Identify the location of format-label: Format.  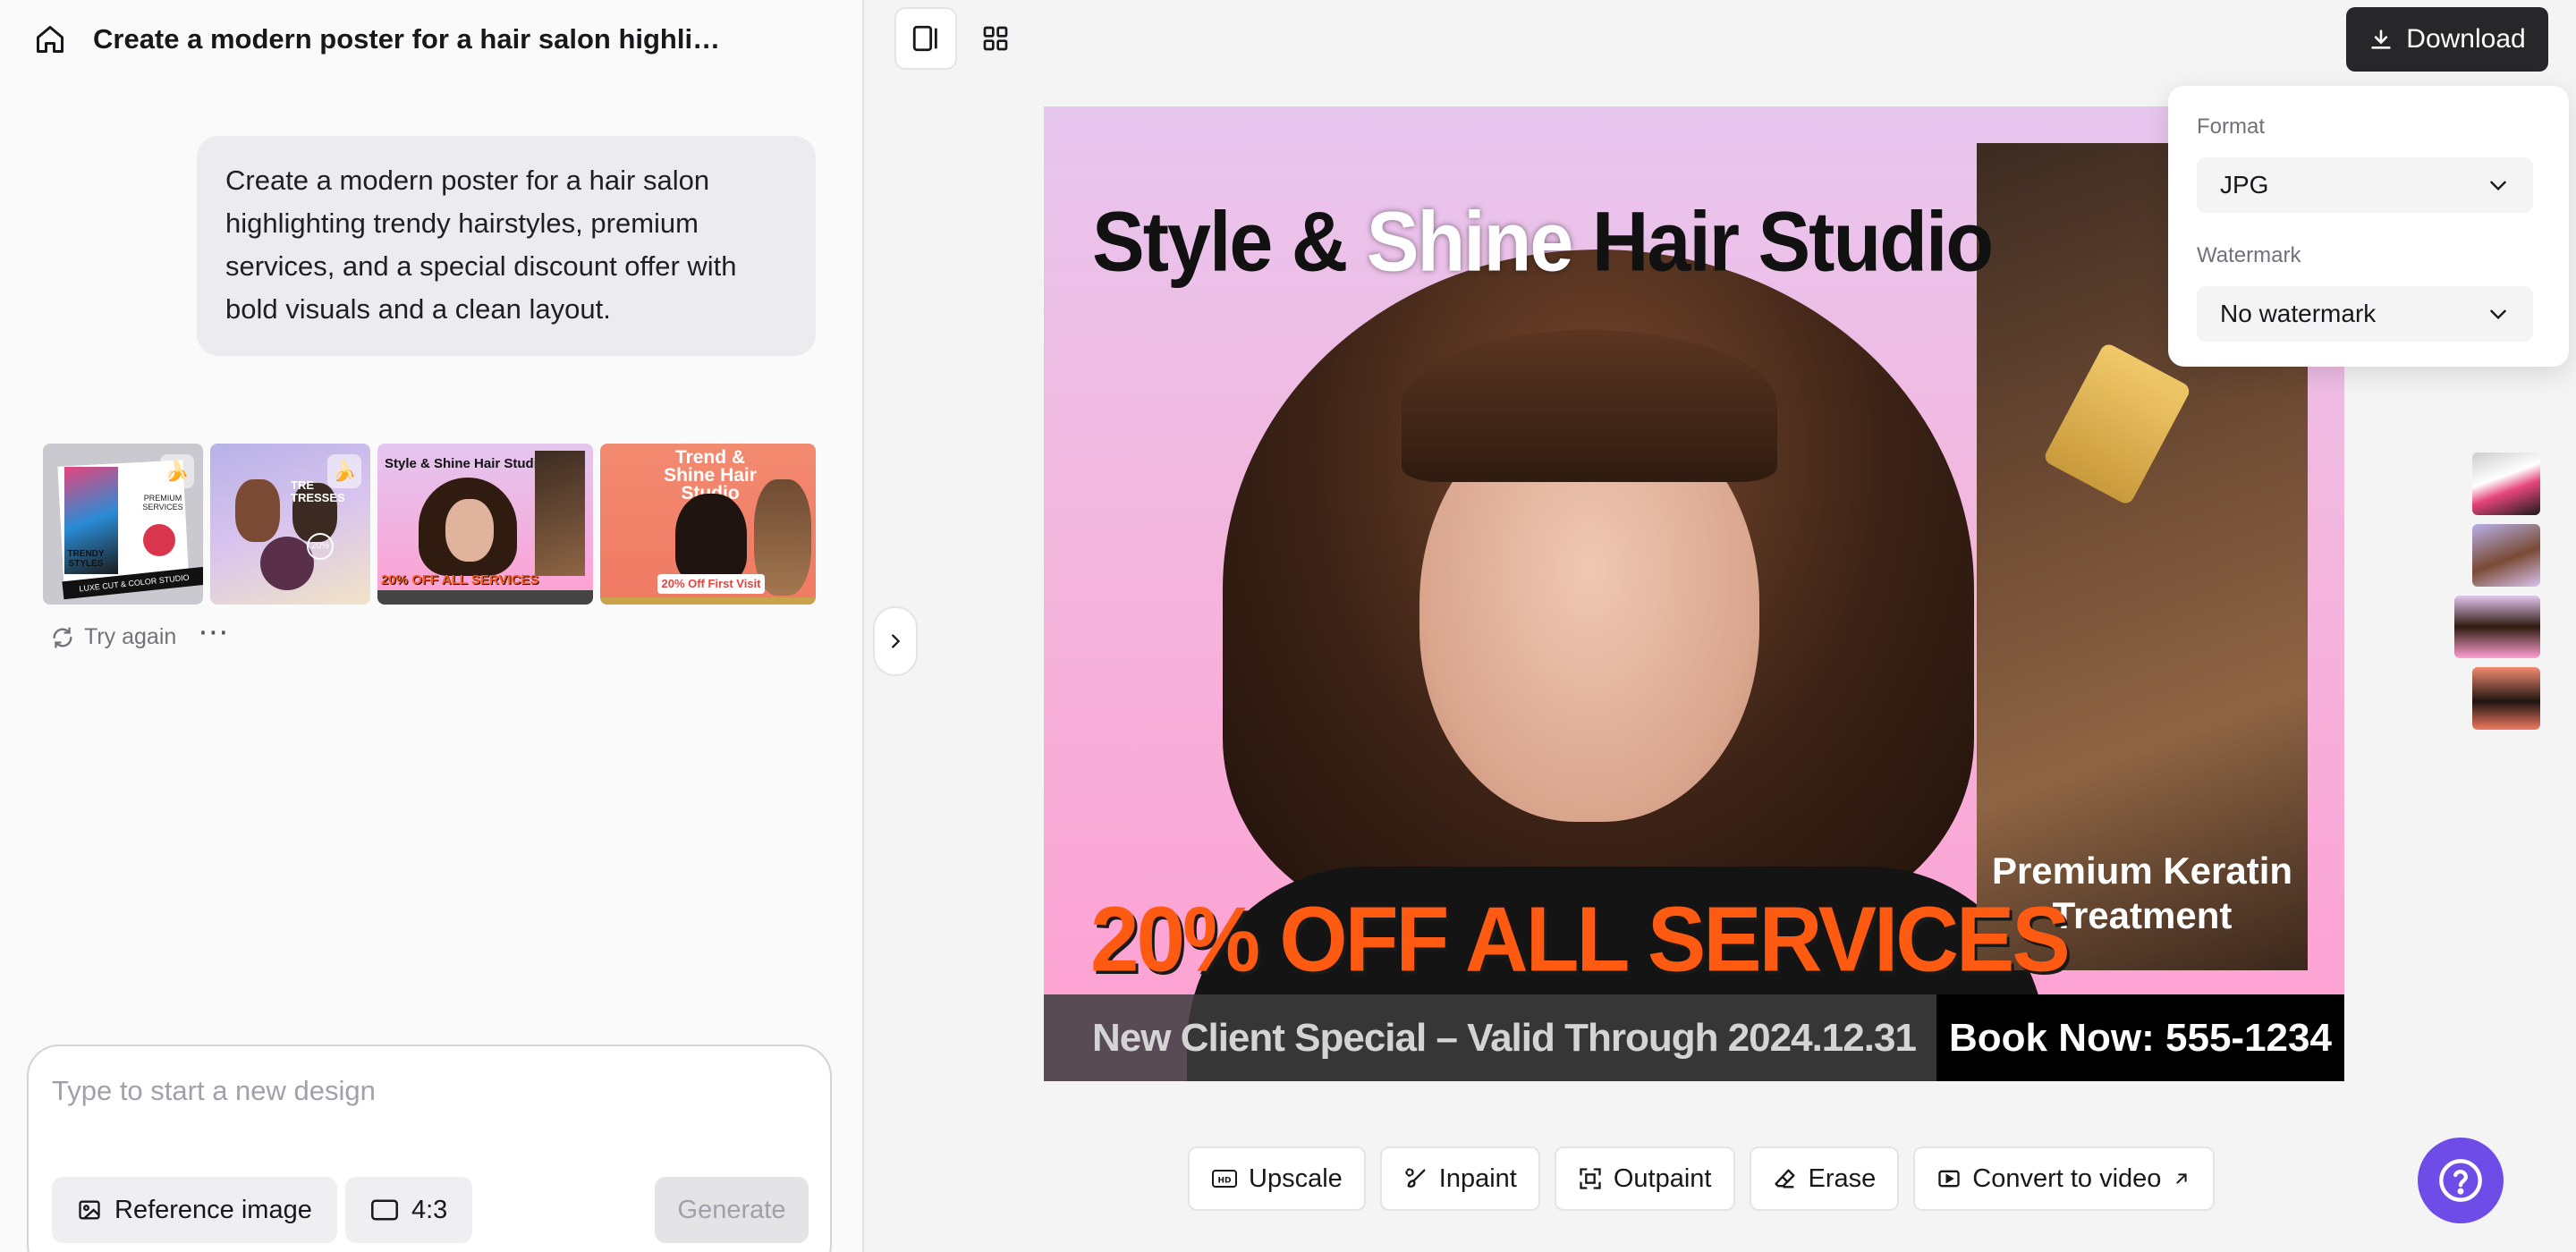
(2231, 126).